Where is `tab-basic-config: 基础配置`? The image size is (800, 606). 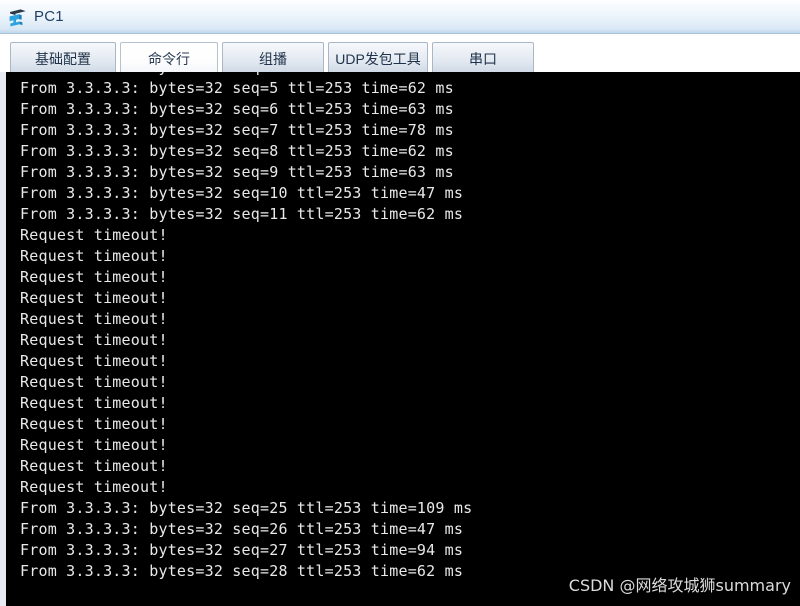
tab-basic-config: 基础配置 is located at coordinates (63, 58).